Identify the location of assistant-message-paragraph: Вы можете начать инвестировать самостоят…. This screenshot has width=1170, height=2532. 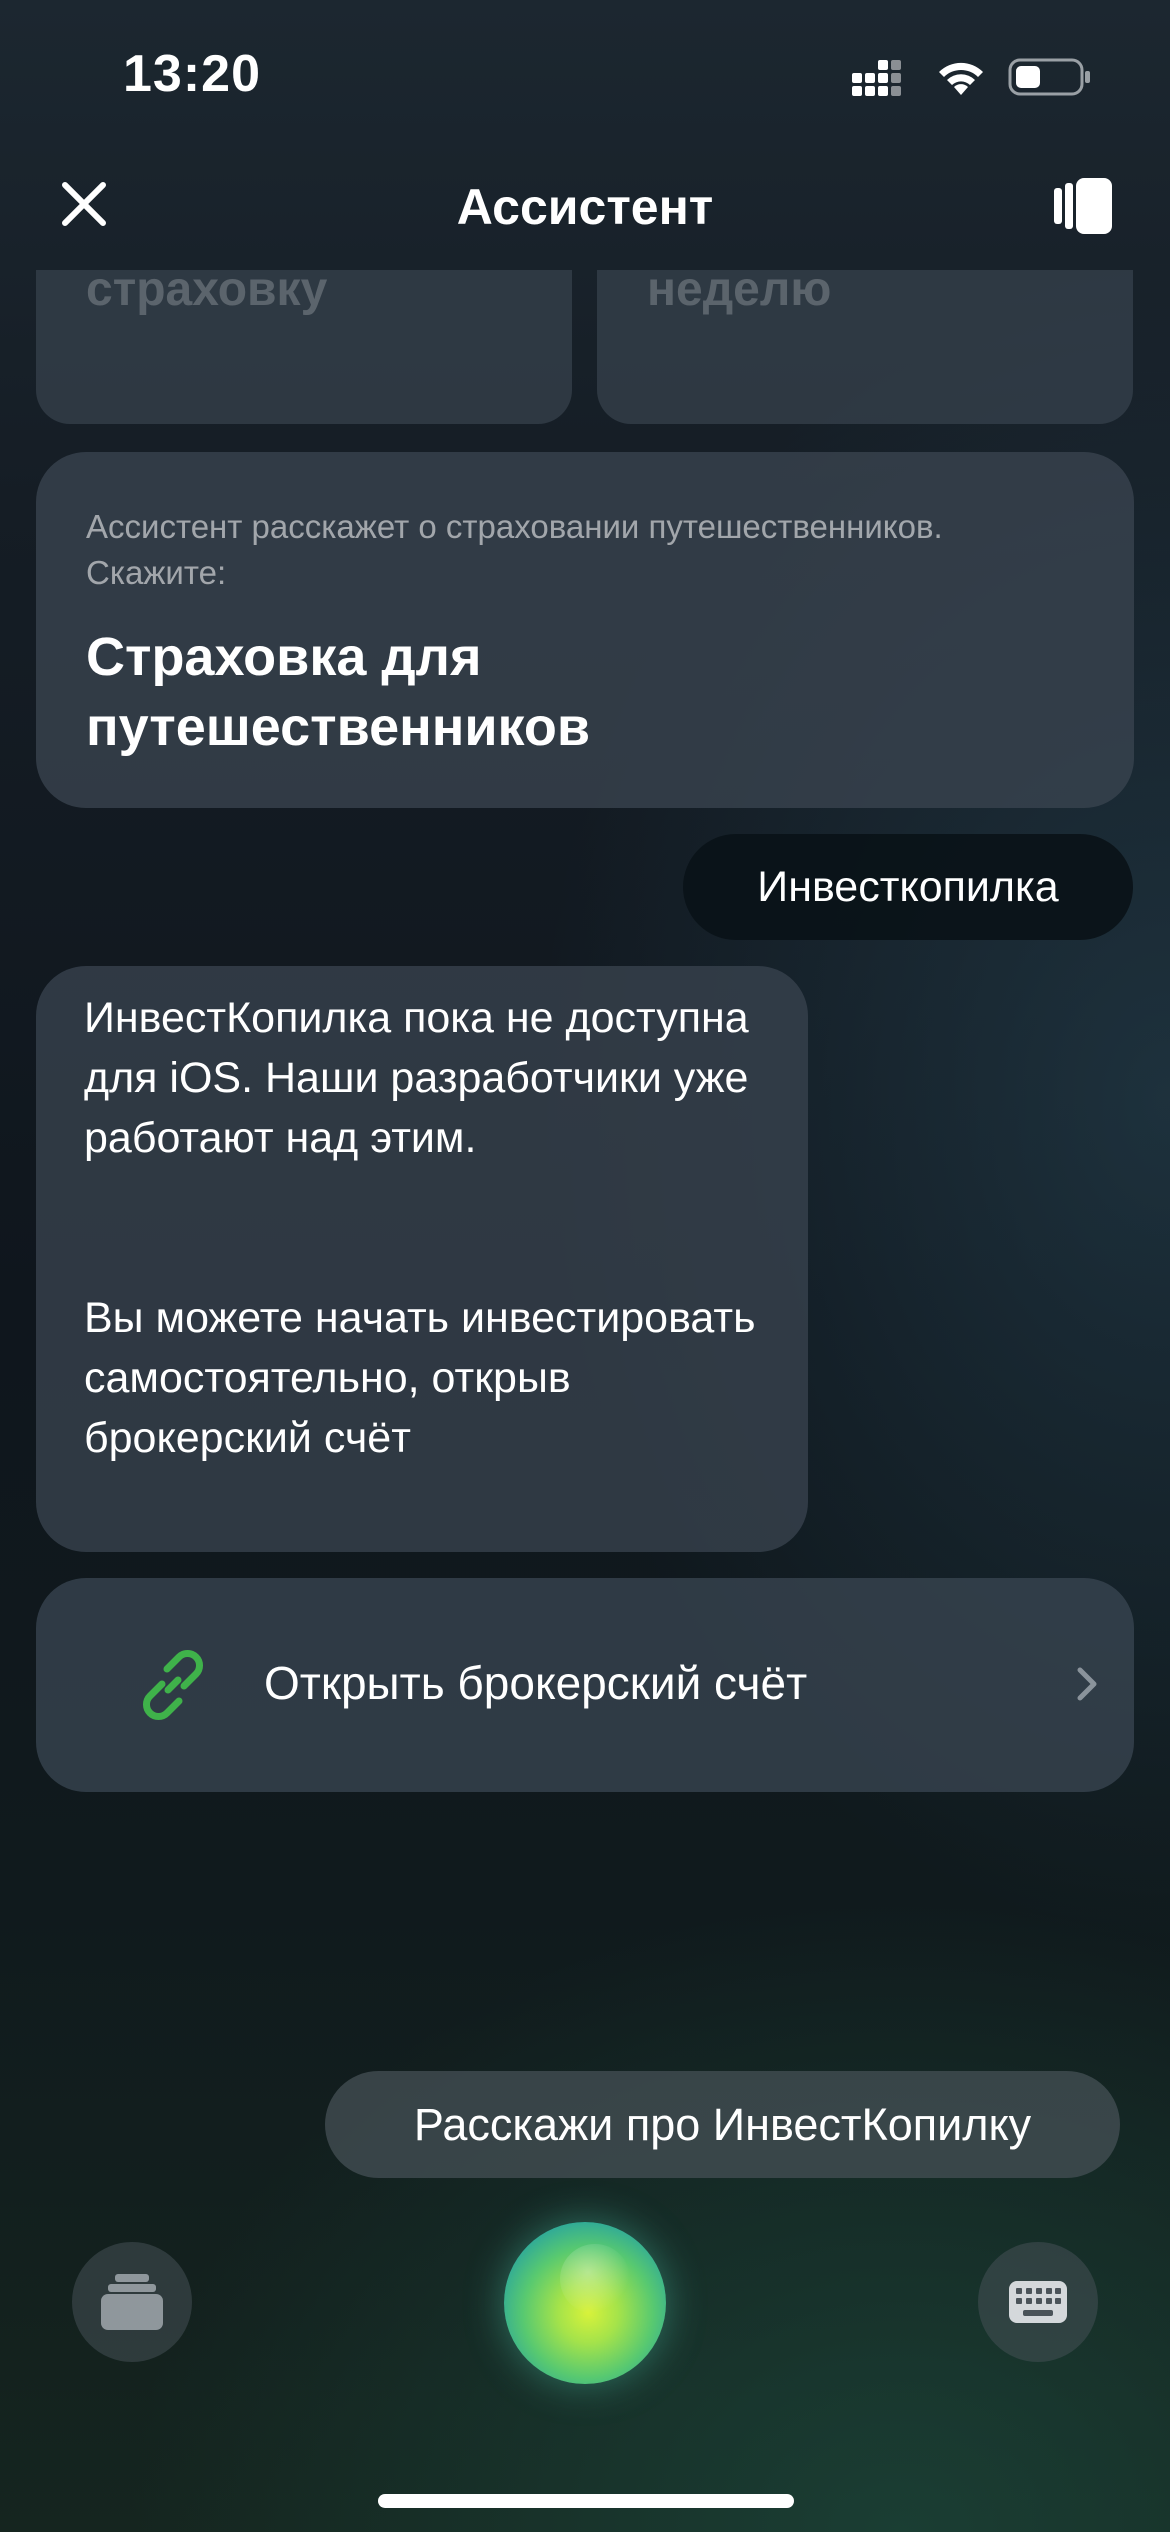
(420, 1378).